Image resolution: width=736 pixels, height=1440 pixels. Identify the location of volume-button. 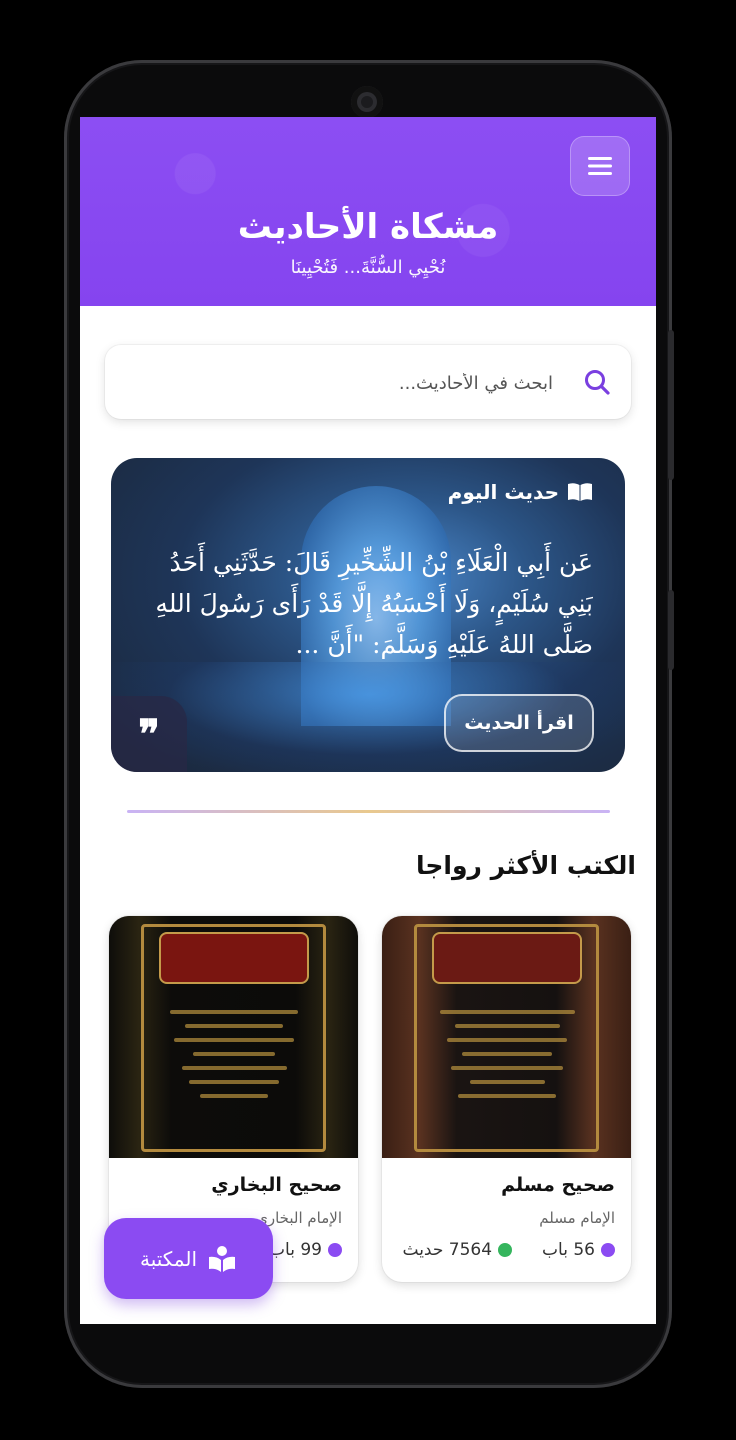
(671, 405).